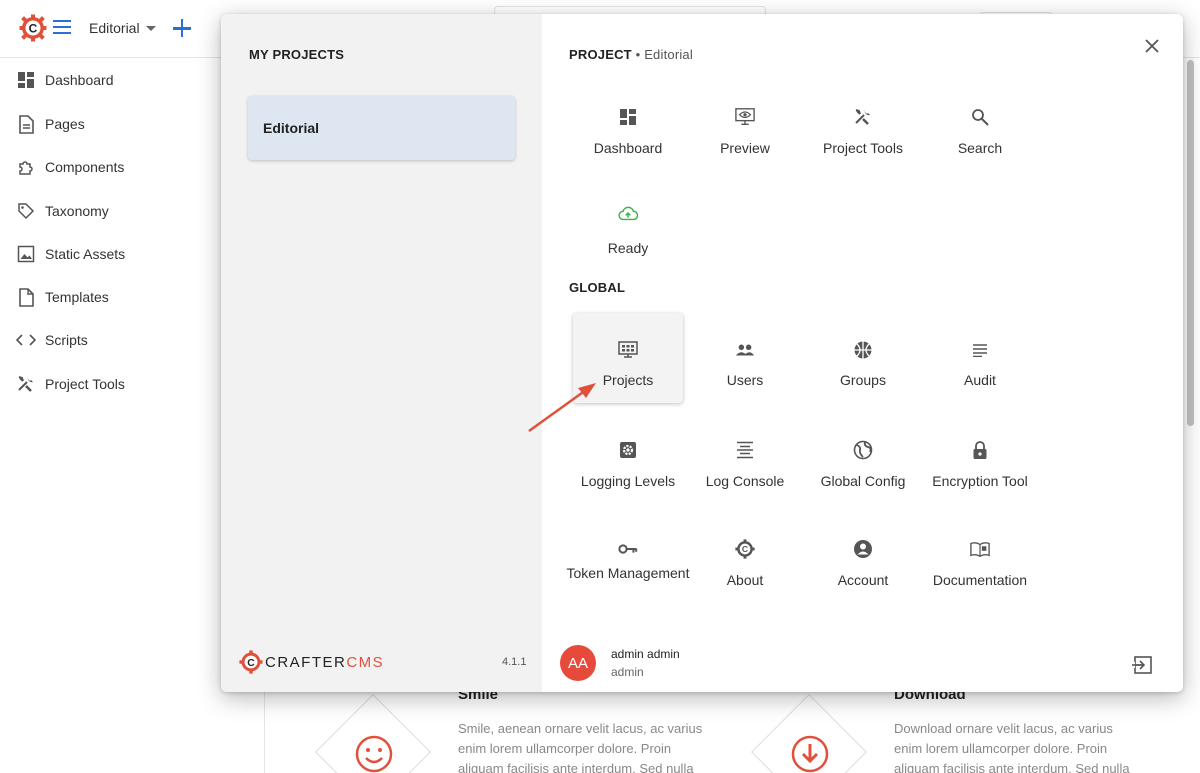 The image size is (1200, 773). What do you see at coordinates (85, 254) in the screenshot?
I see `sidebar-item-label: Static Assets` at bounding box center [85, 254].